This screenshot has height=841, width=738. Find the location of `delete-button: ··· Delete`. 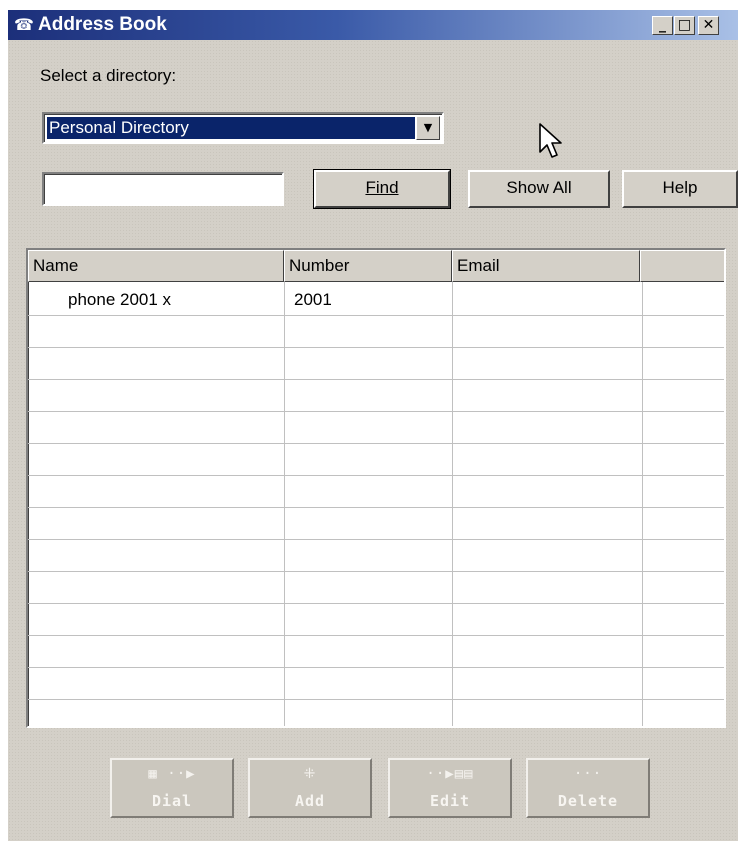

delete-button: ··· Delete is located at coordinates (588, 788).